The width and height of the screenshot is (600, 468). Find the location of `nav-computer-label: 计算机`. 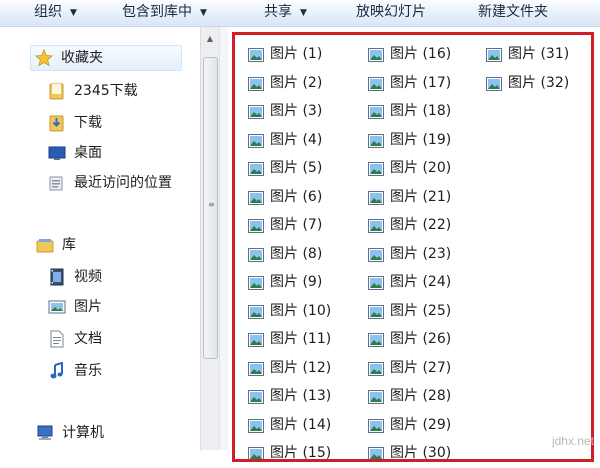

nav-computer-label: 计算机 is located at coordinates (83, 433).